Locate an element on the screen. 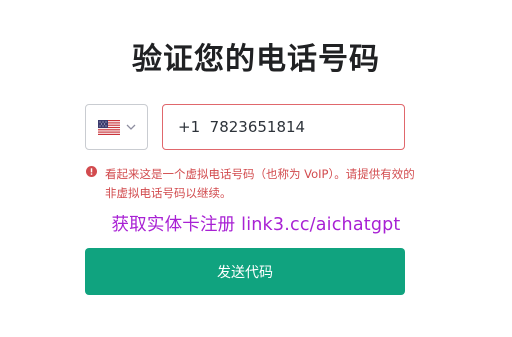 This screenshot has height=337, width=512. country-code-select is located at coordinates (116, 127).